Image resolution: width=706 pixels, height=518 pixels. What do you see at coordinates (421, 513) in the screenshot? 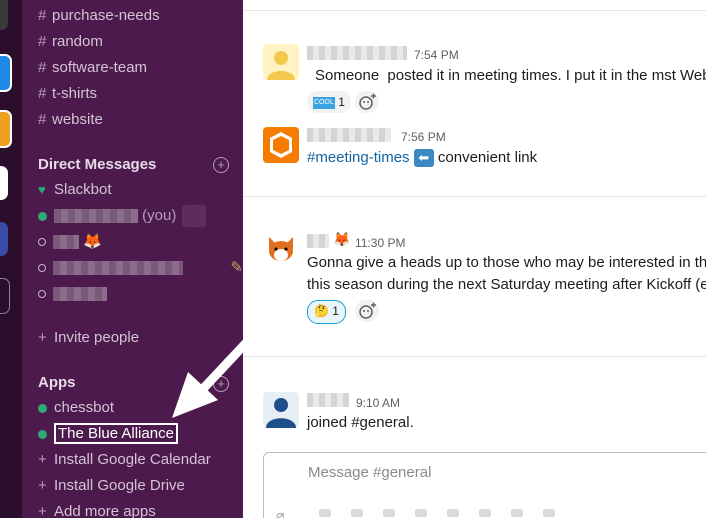
I see `code-icon` at bounding box center [421, 513].